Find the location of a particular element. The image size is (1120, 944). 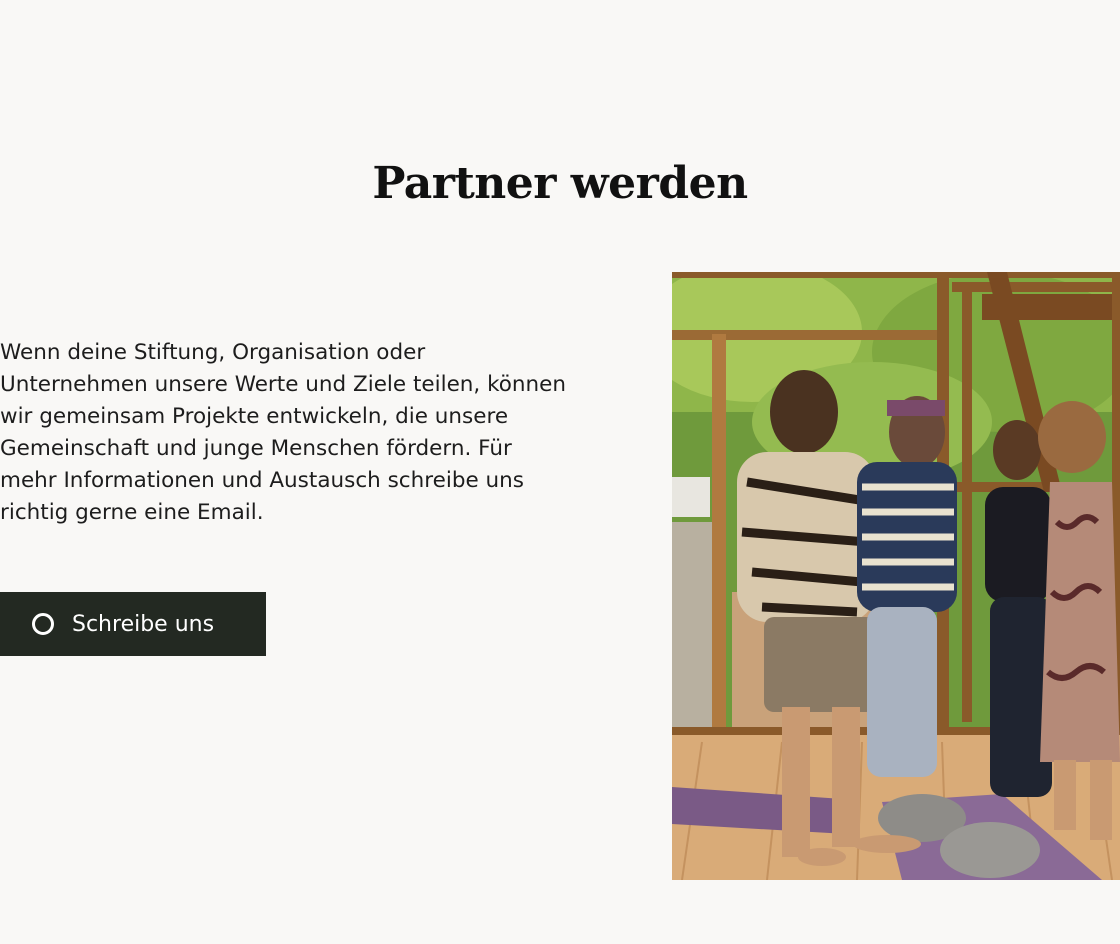

write-us-button: Schreibe uns is located at coordinates (133, 624).